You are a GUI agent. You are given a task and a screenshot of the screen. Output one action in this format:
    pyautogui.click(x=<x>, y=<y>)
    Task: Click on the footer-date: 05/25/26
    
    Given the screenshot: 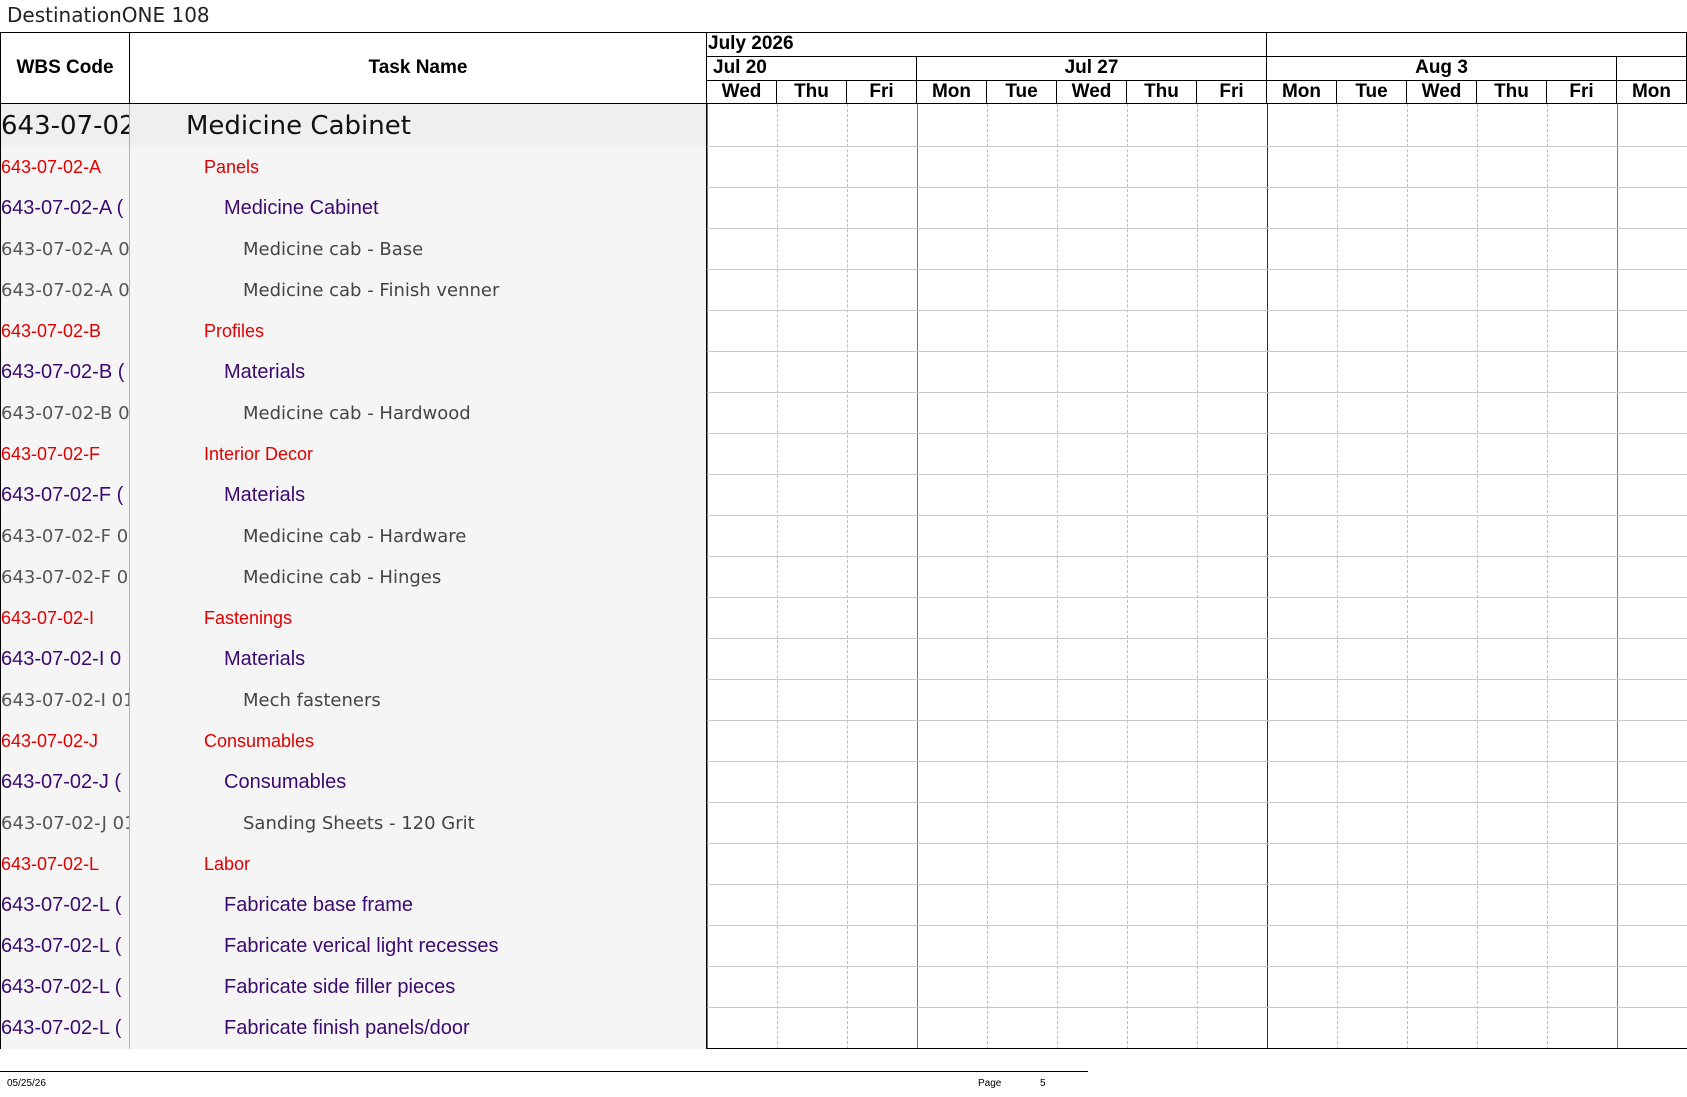 What is the action you would take?
    pyautogui.click(x=26, y=1083)
    